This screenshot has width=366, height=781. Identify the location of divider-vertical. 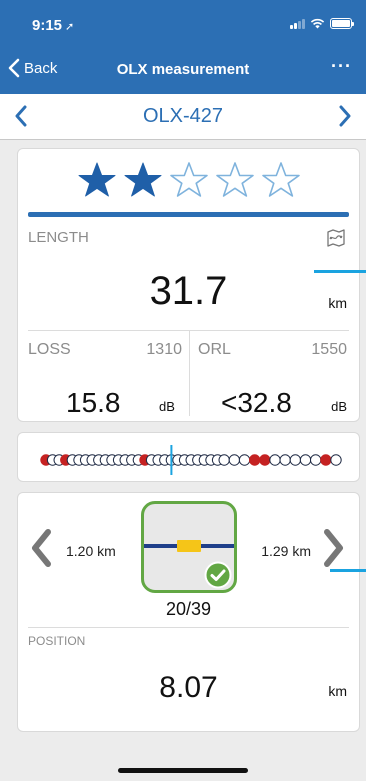
(189, 373).